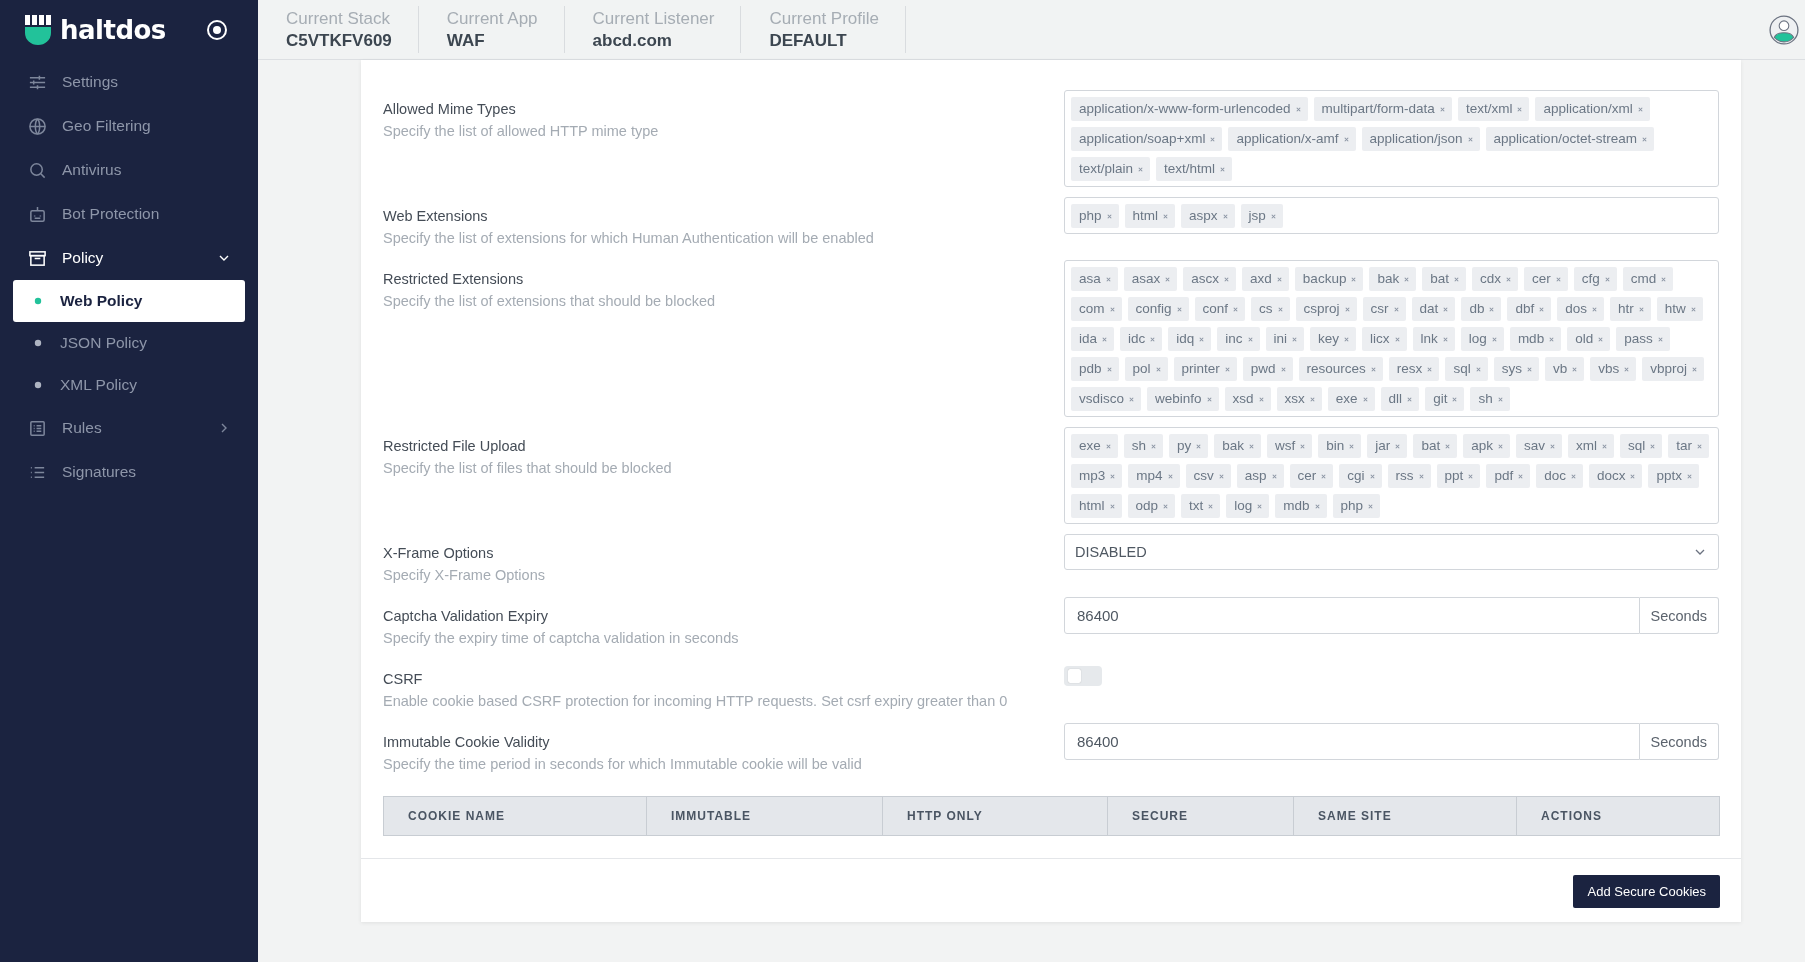 This screenshot has height=962, width=1805. Describe the element at coordinates (1592, 109) in the screenshot. I see `tag-chip: application/xml` at that location.